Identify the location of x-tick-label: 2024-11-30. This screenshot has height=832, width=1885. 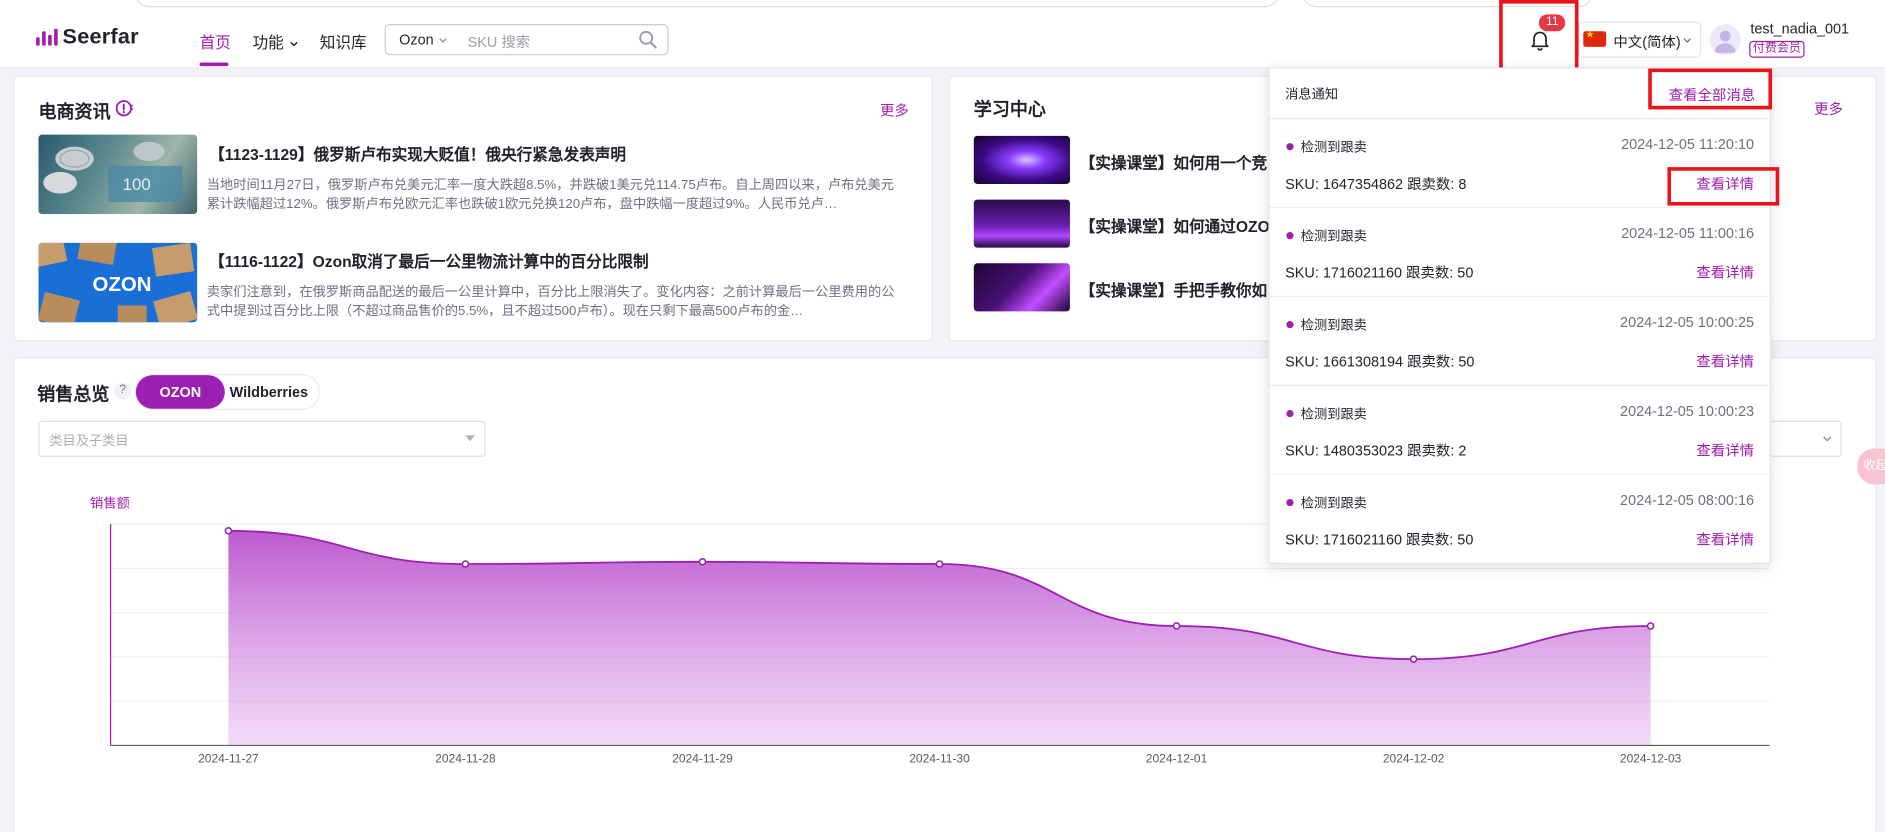
(939, 758).